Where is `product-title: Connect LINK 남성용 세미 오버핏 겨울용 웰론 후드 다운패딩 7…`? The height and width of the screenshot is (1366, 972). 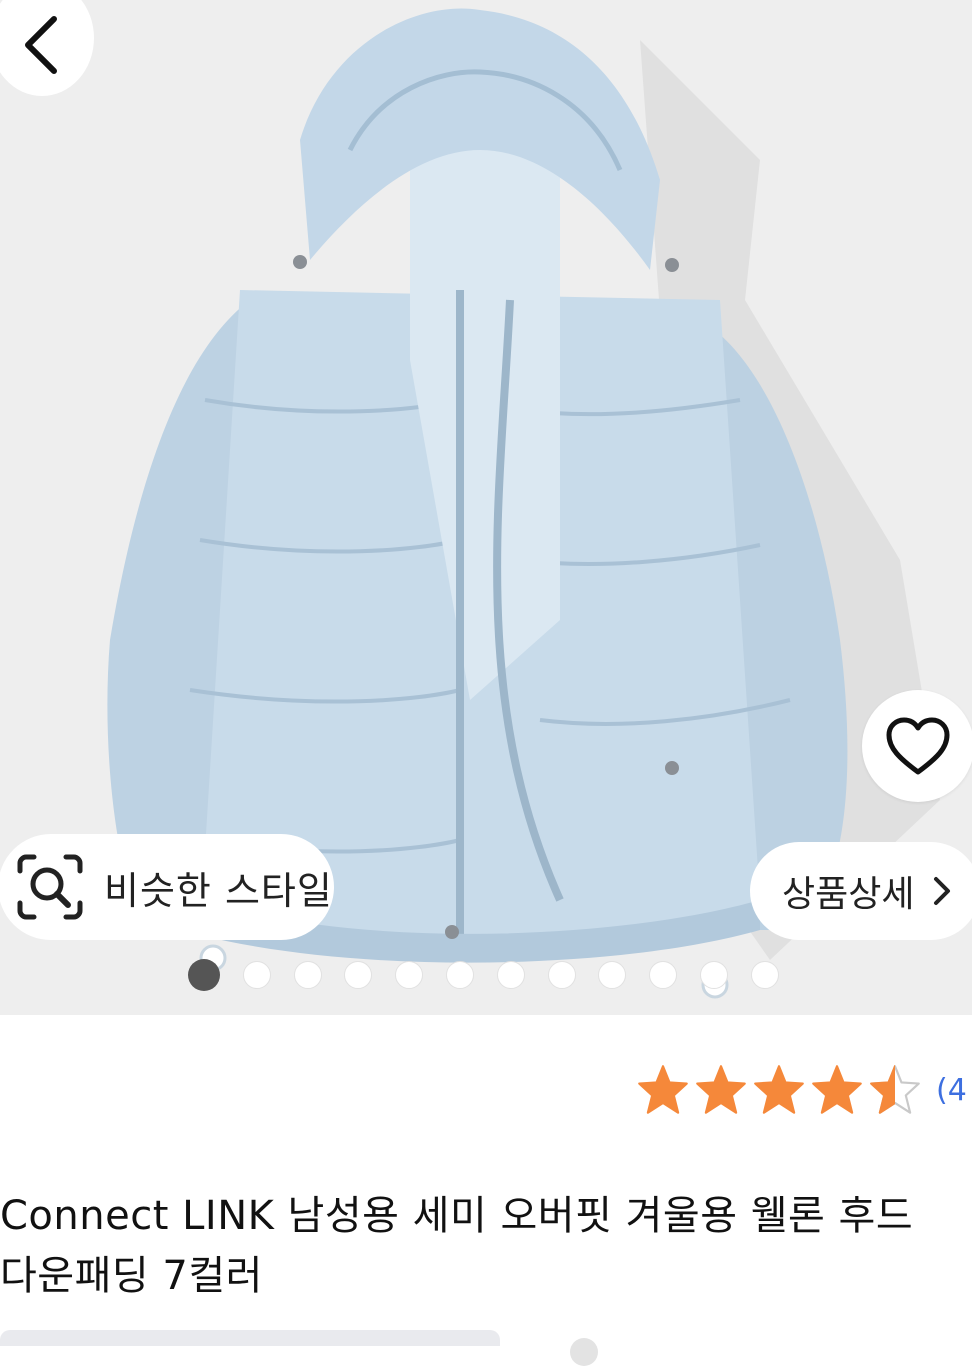
product-title: Connect LINK 남성용 세미 오버핏 겨울용 웰론 후드 다운패딩 7… is located at coordinates (480, 1246).